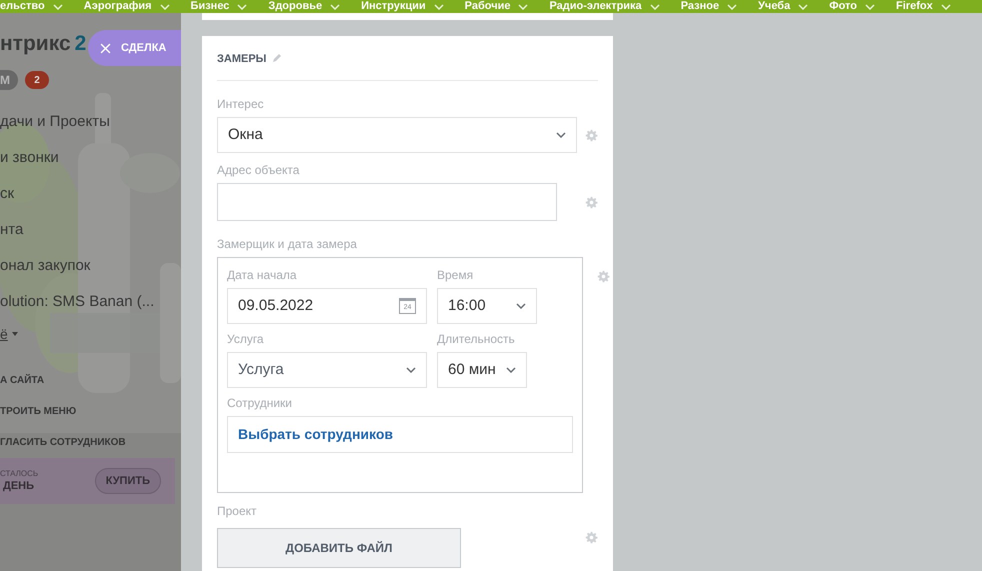 The width and height of the screenshot is (982, 571). What do you see at coordinates (241, 59) in the screenshot?
I see `section-title: ЗАМЕРЫ` at bounding box center [241, 59].